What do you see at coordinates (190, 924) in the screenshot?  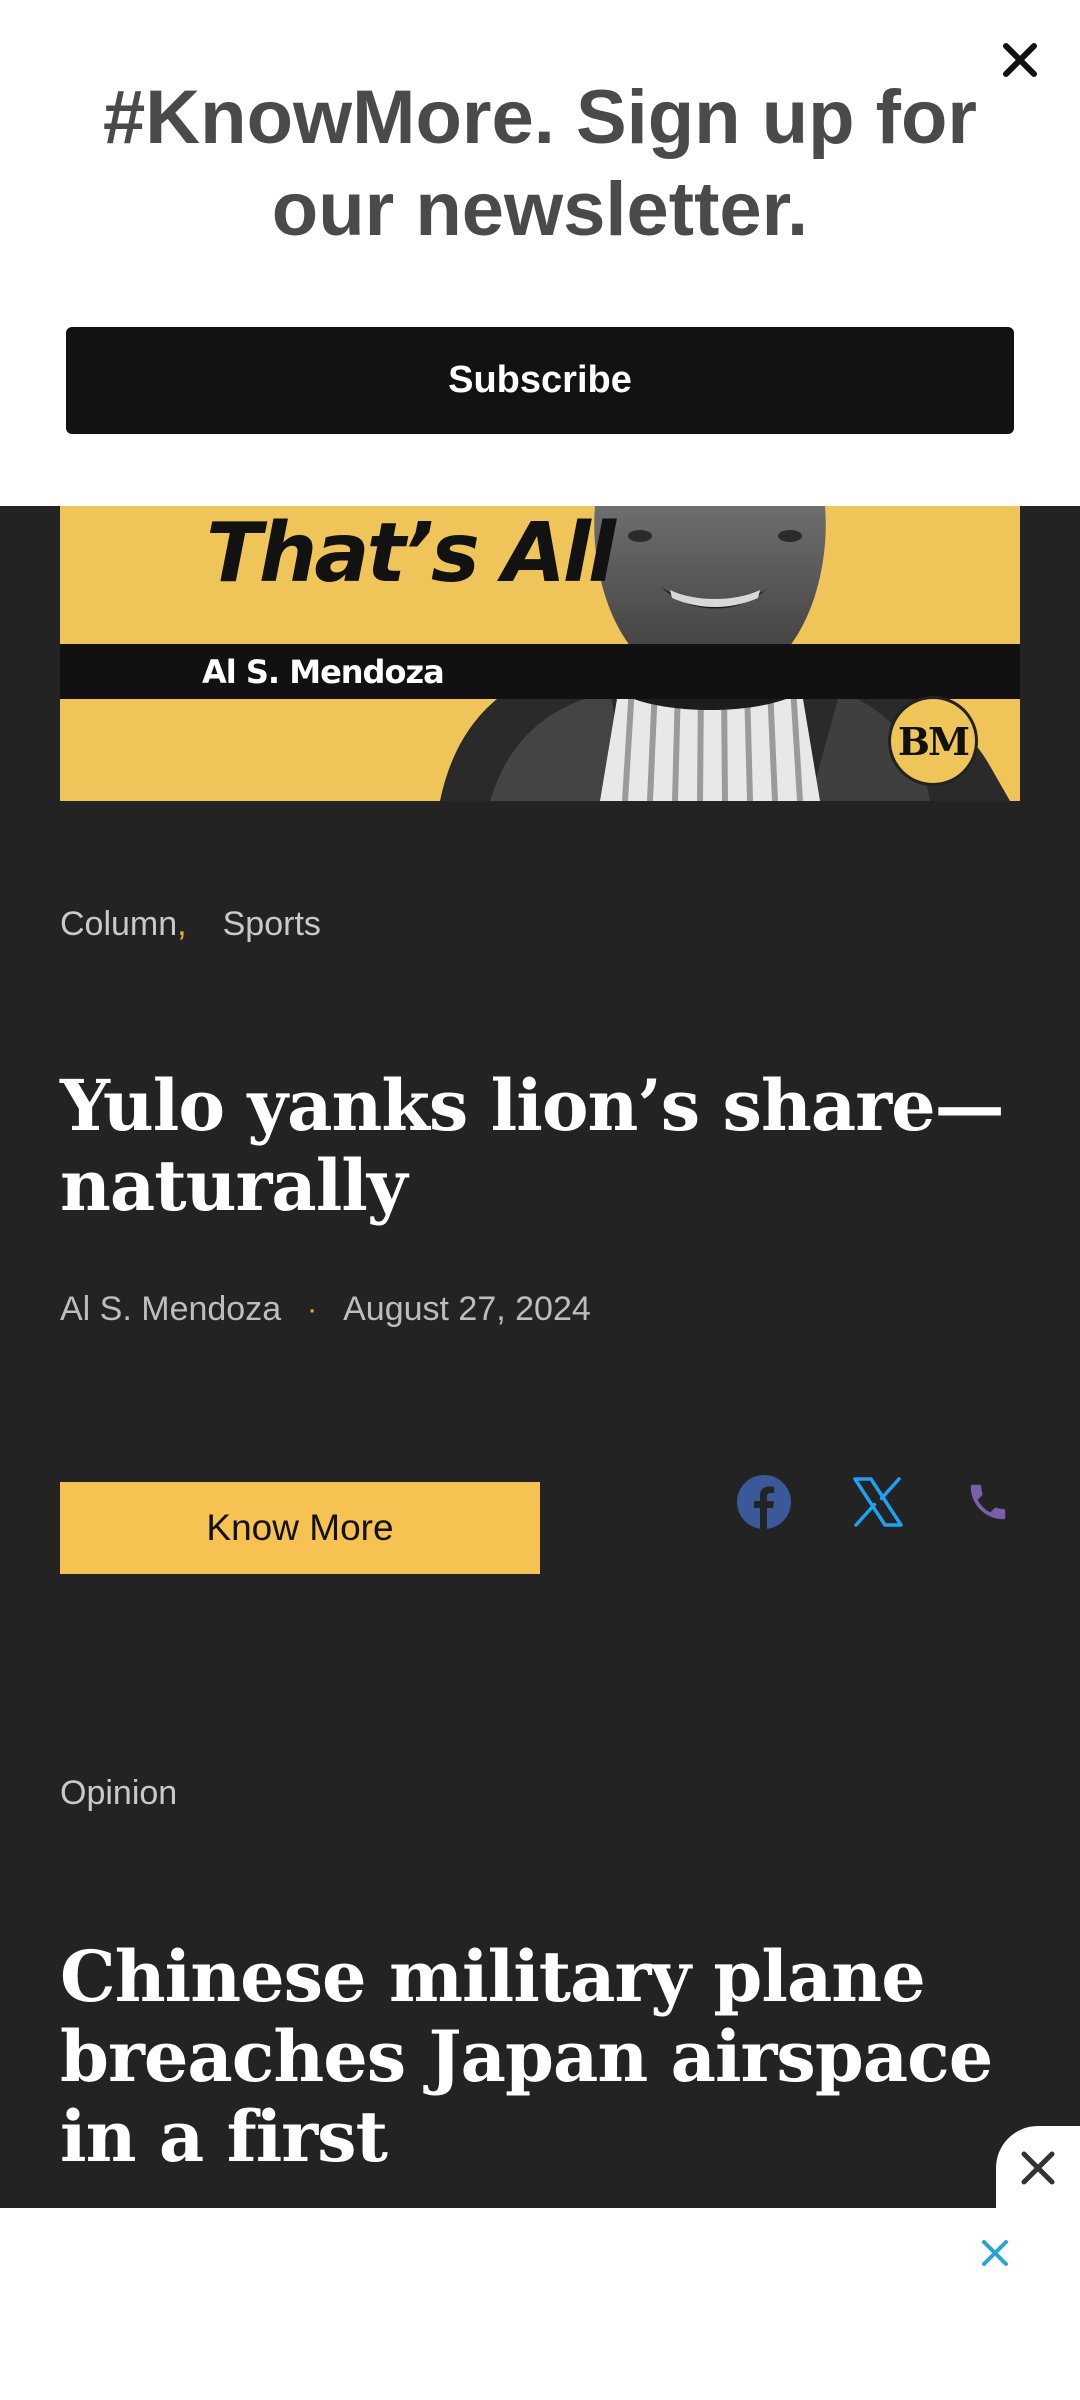 I see `article-categories: Column , Sports` at bounding box center [190, 924].